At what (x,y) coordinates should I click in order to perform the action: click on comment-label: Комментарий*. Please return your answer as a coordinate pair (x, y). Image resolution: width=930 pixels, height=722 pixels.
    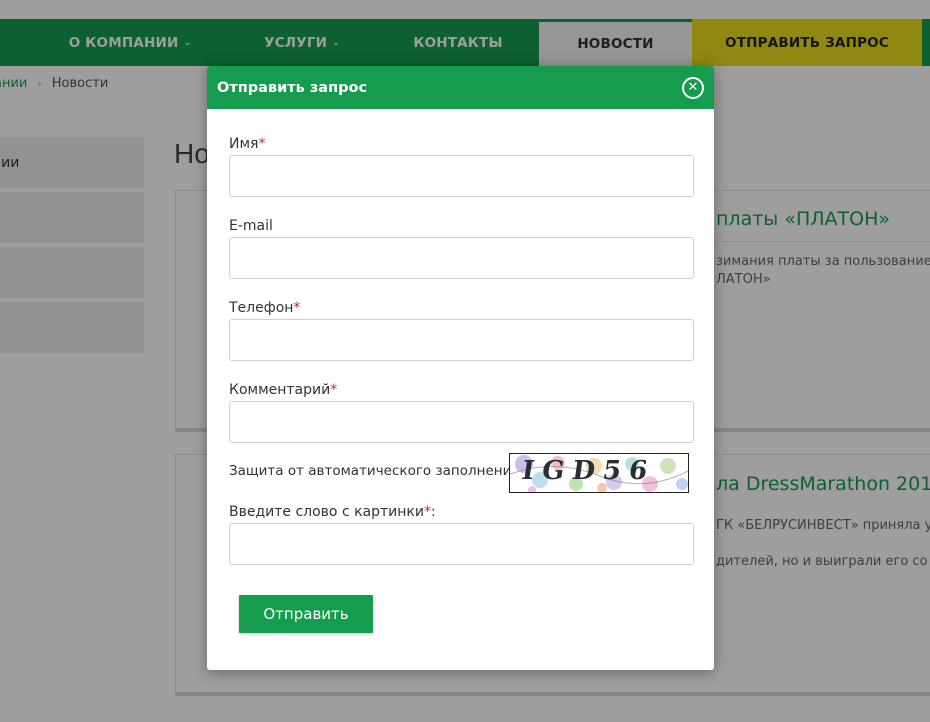
    Looking at the image, I should click on (283, 390).